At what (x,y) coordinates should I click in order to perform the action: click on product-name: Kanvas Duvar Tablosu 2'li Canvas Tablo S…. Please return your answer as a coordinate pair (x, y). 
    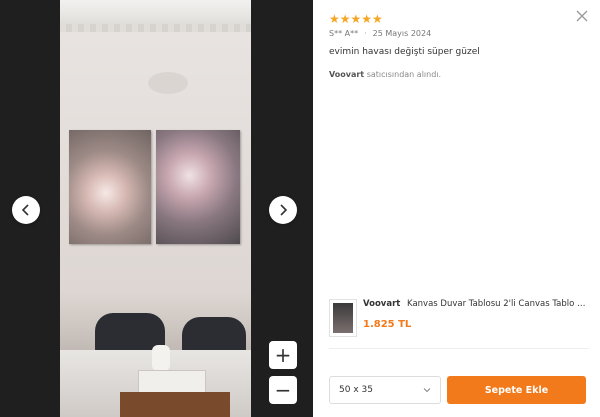
    Looking at the image, I should click on (498, 304).